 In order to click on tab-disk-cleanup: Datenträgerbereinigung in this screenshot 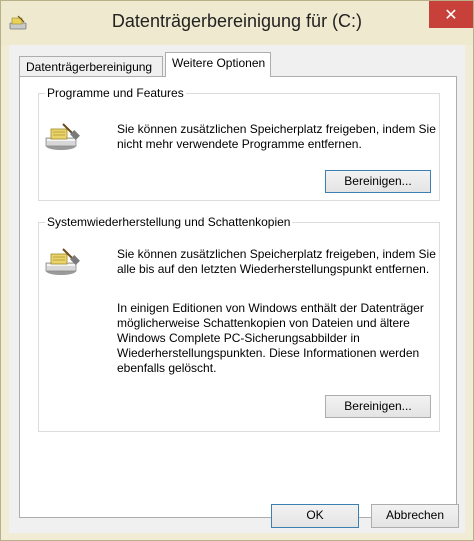, I will do `click(91, 66)`.